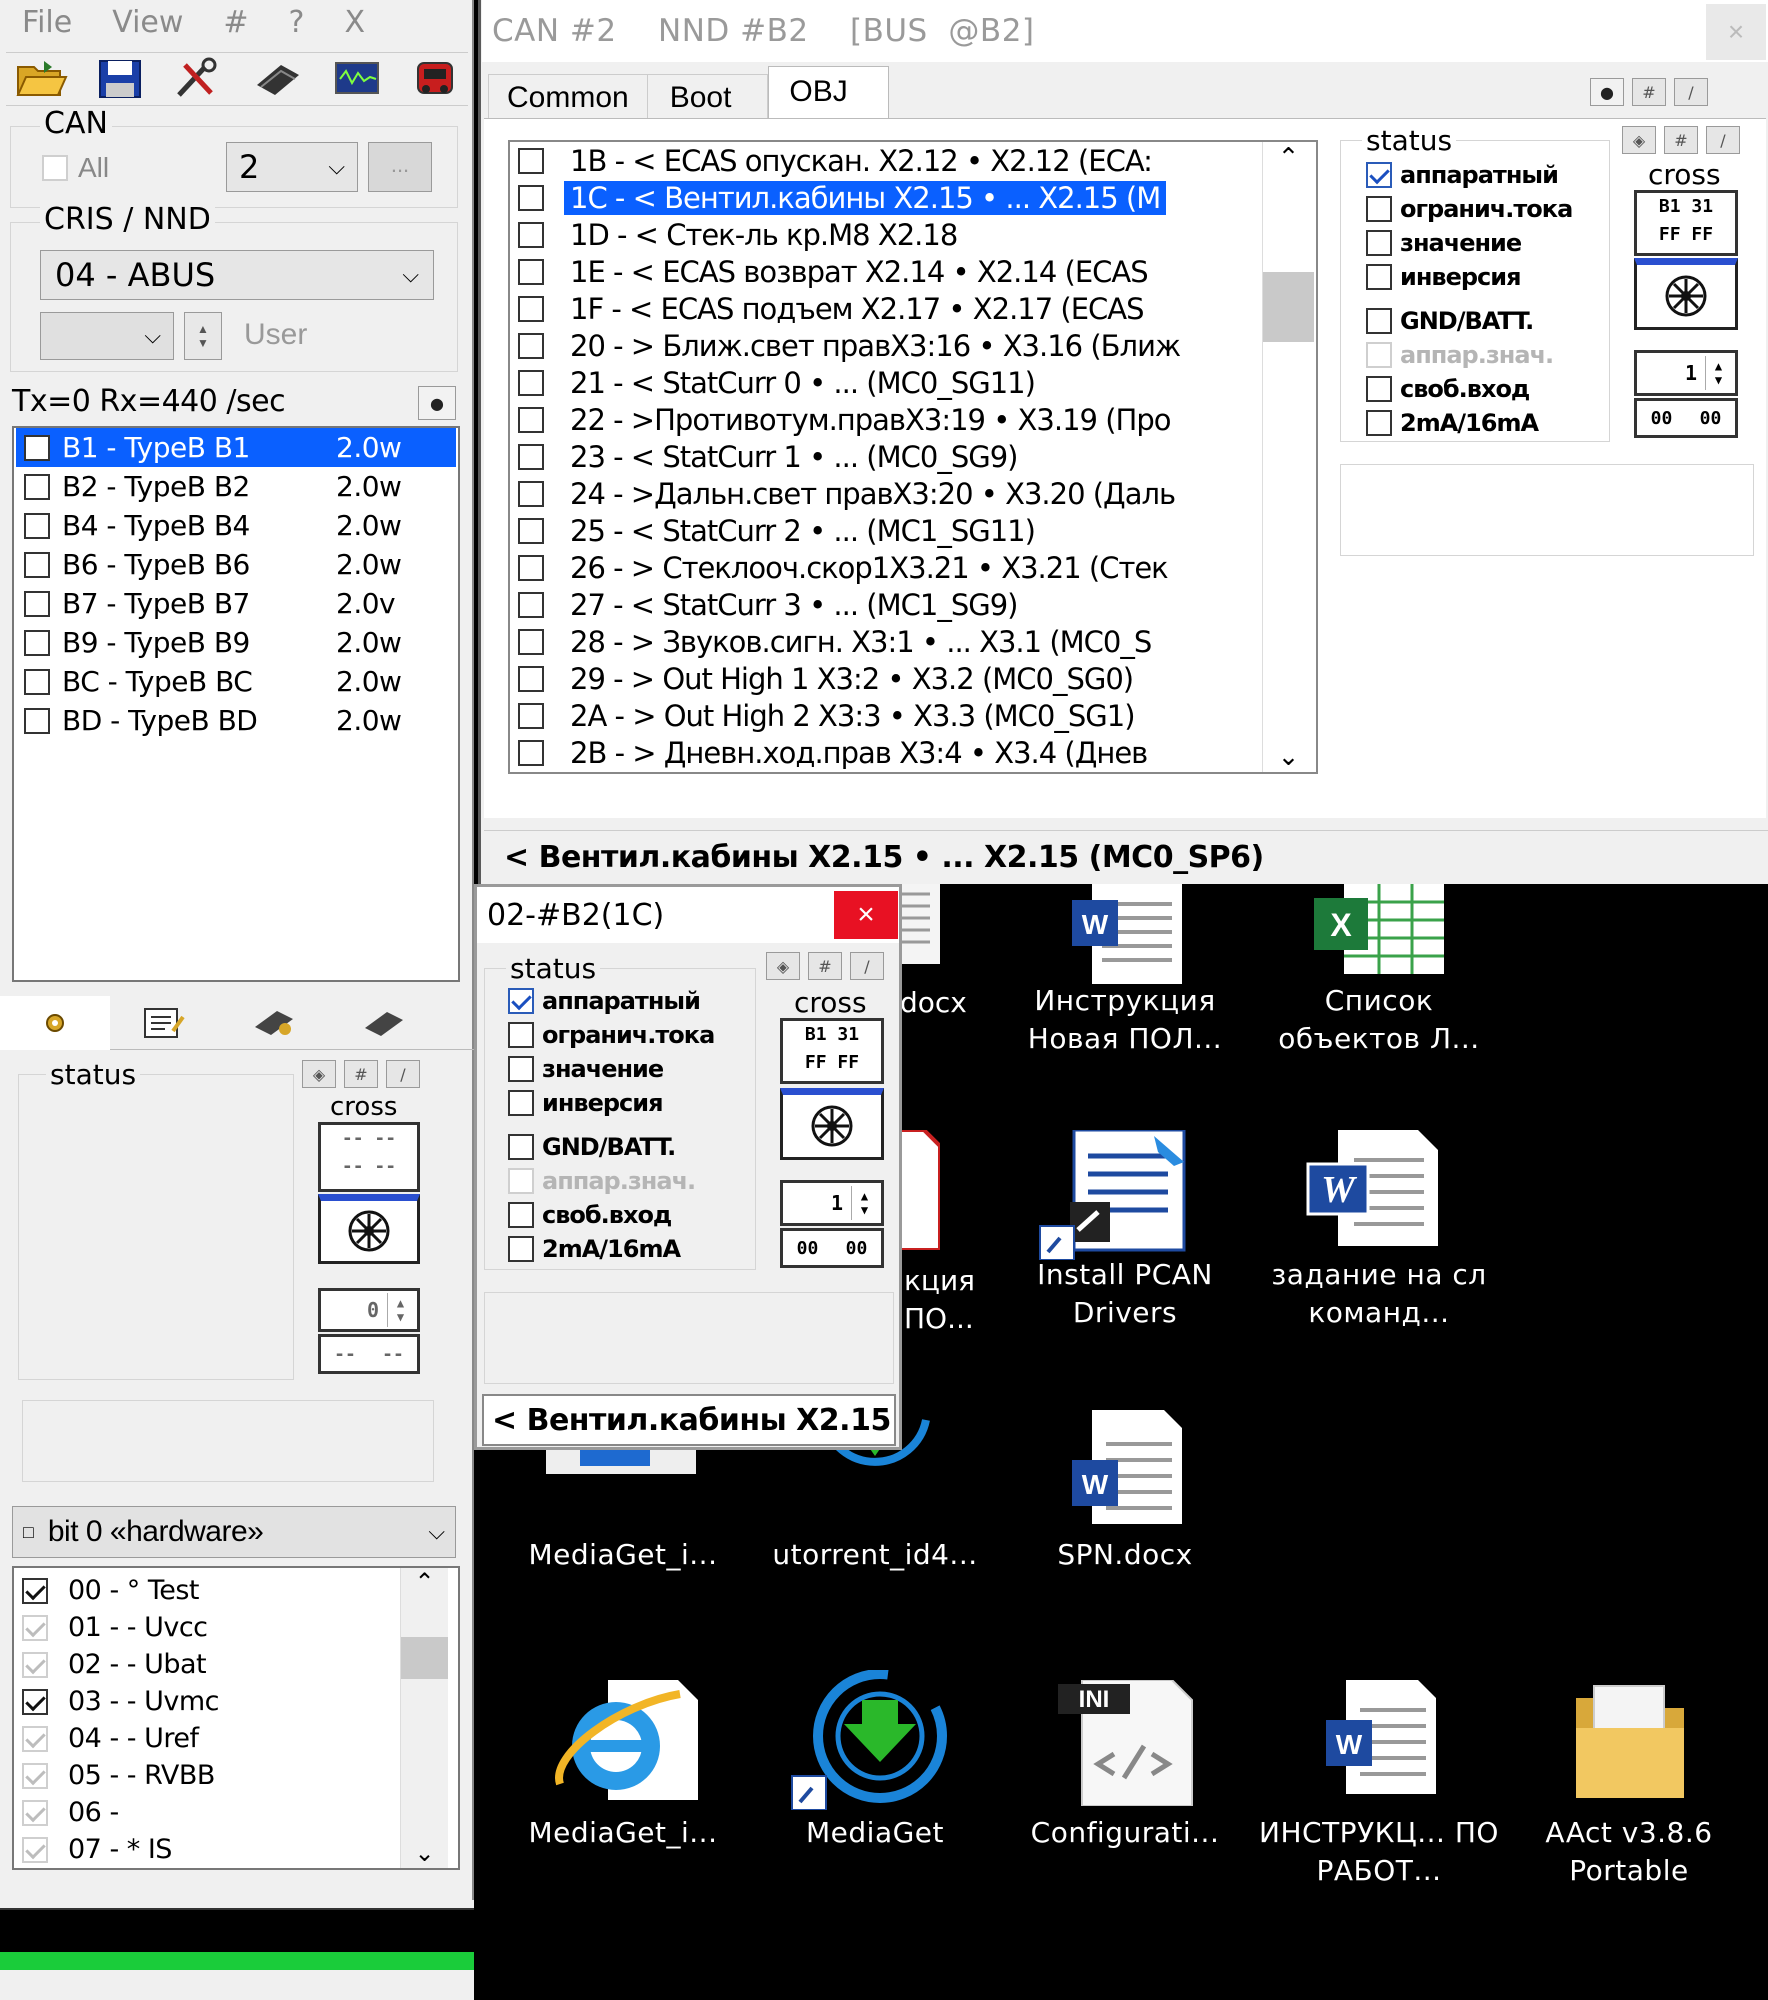 This screenshot has height=2000, width=1768. I want to click on tab-common: Common, so click(568, 97).